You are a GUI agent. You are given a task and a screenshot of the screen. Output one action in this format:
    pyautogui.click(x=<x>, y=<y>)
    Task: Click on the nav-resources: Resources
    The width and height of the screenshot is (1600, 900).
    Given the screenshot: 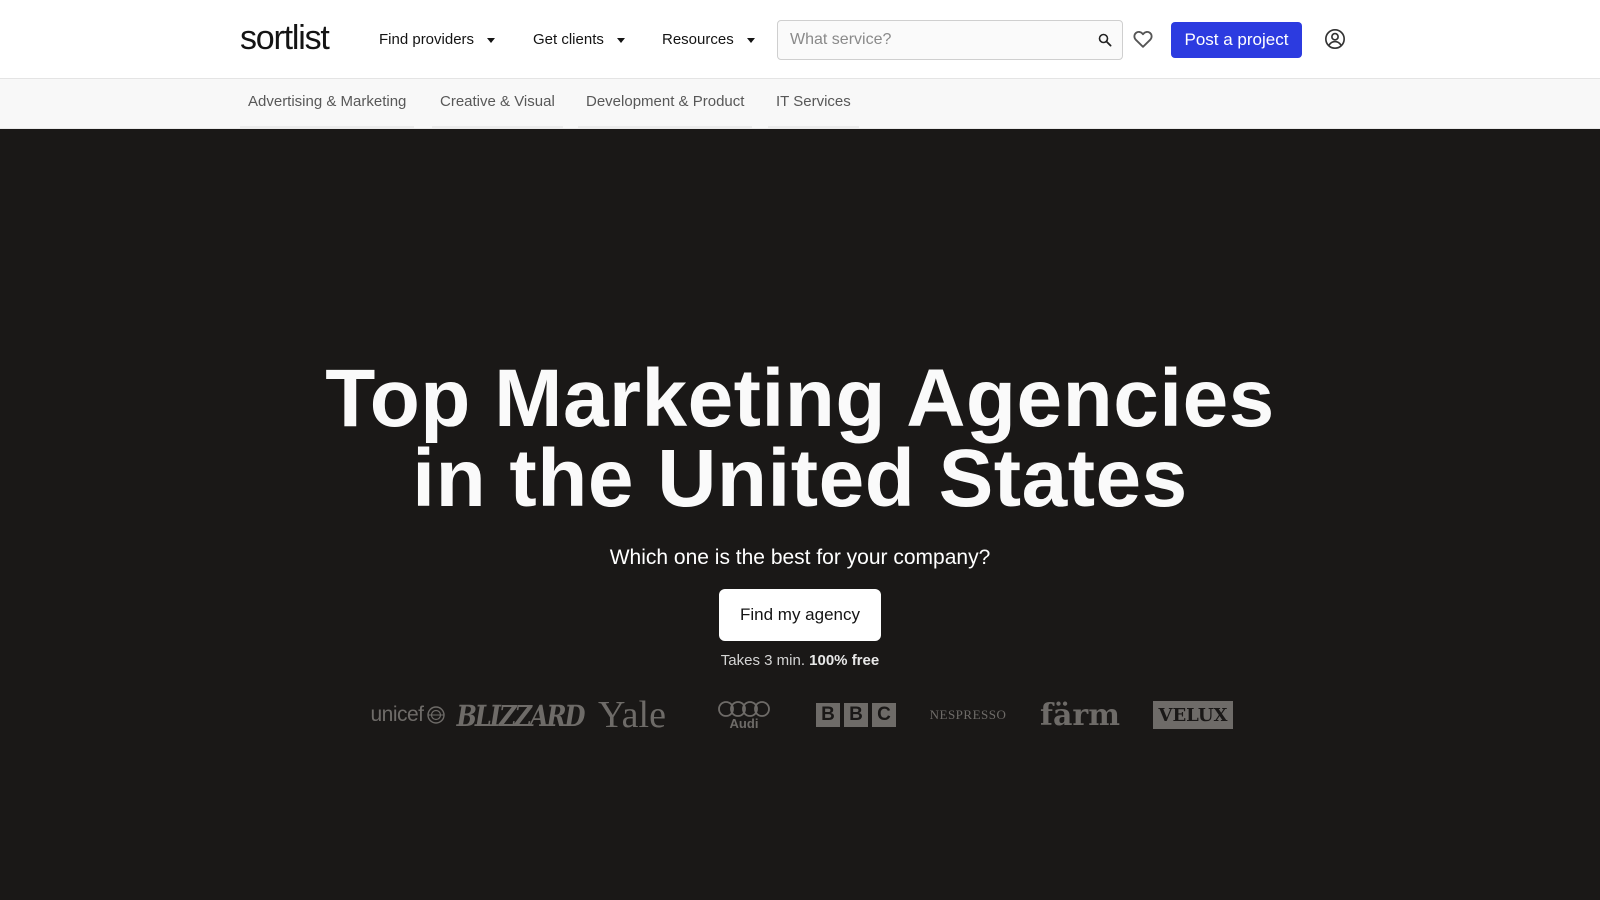 What is the action you would take?
    pyautogui.click(x=708, y=39)
    